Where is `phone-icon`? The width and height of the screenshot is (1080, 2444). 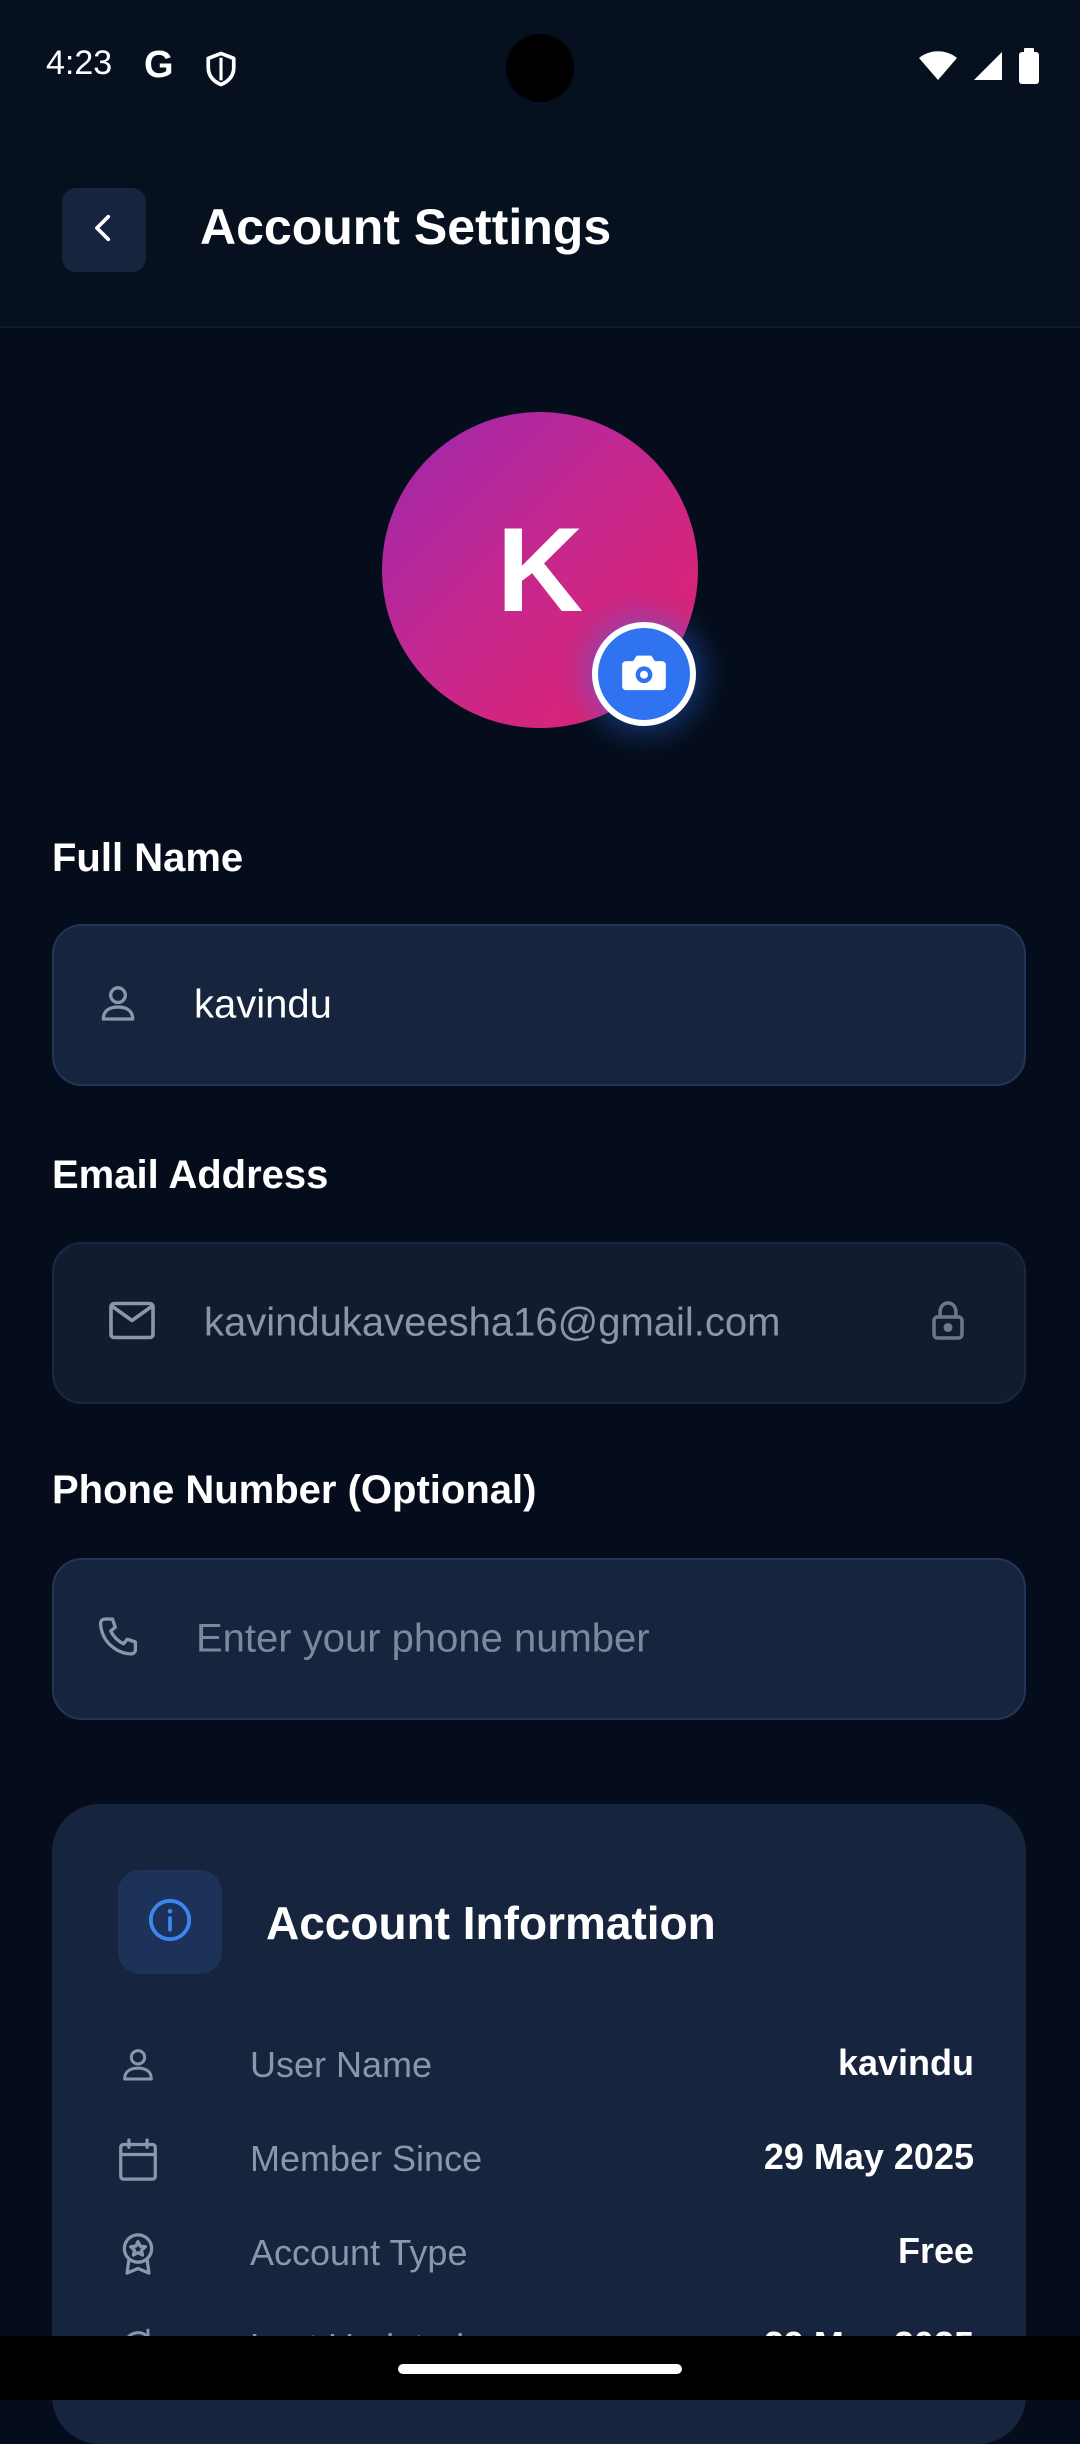 phone-icon is located at coordinates (118, 1639).